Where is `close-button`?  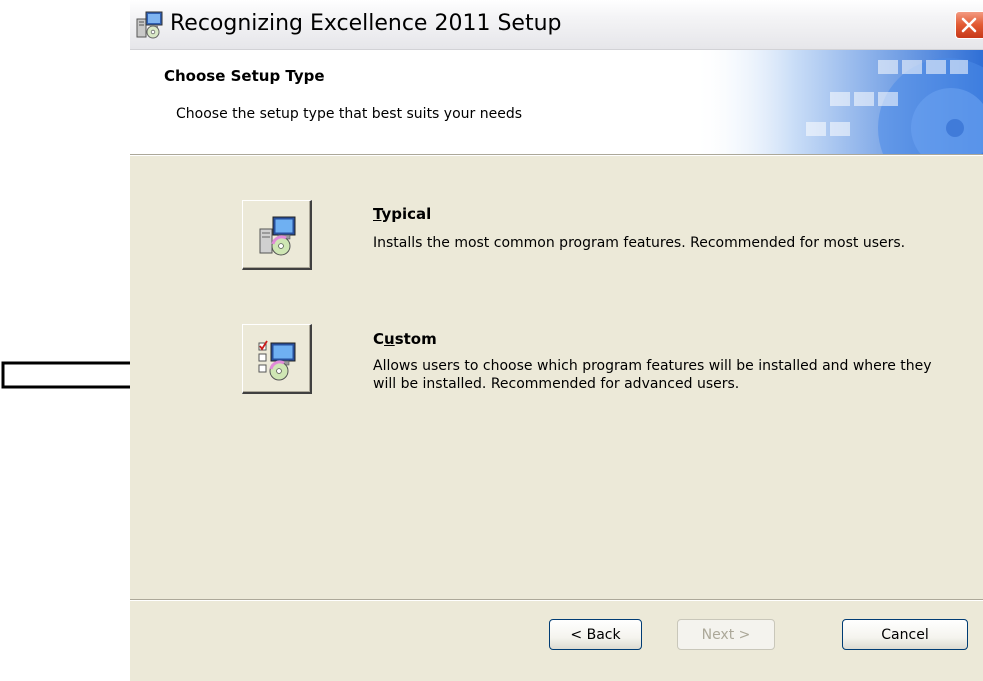 close-button is located at coordinates (969, 25).